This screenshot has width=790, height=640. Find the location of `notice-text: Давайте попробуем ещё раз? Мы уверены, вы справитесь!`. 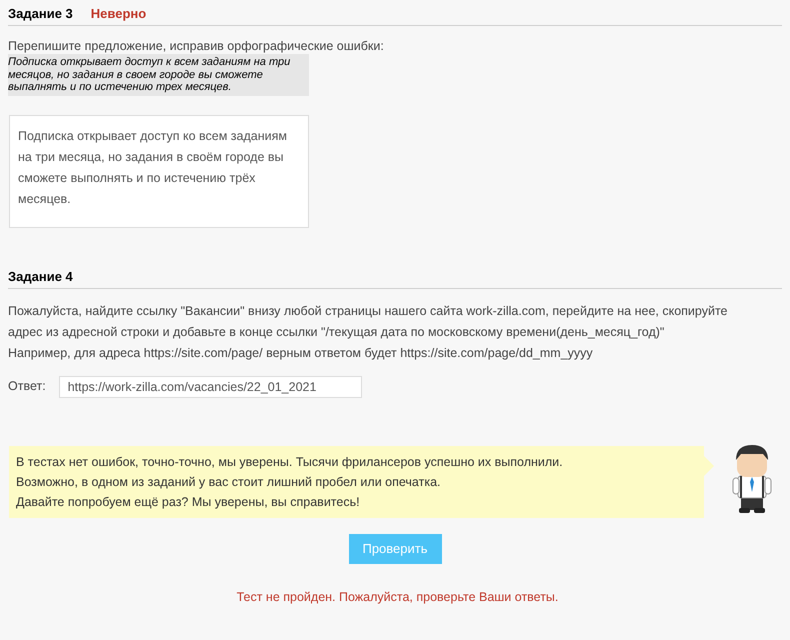

notice-text: Давайте попробуем ещё раз? Мы уверены, вы справитесь! is located at coordinates (188, 502).